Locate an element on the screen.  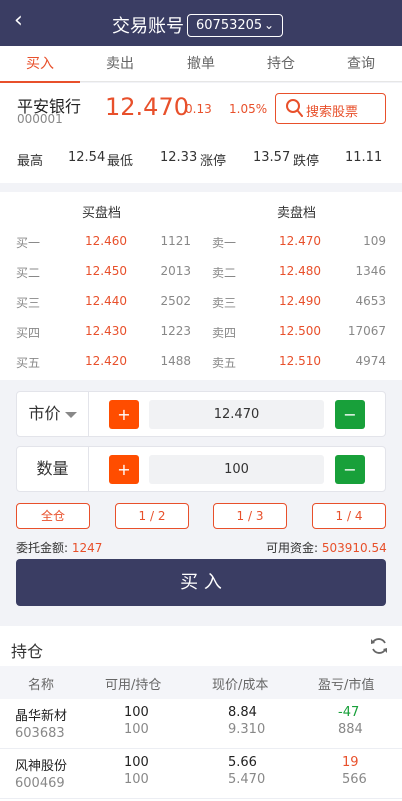
sell-level-volume: 4974 is located at coordinates (370, 361).